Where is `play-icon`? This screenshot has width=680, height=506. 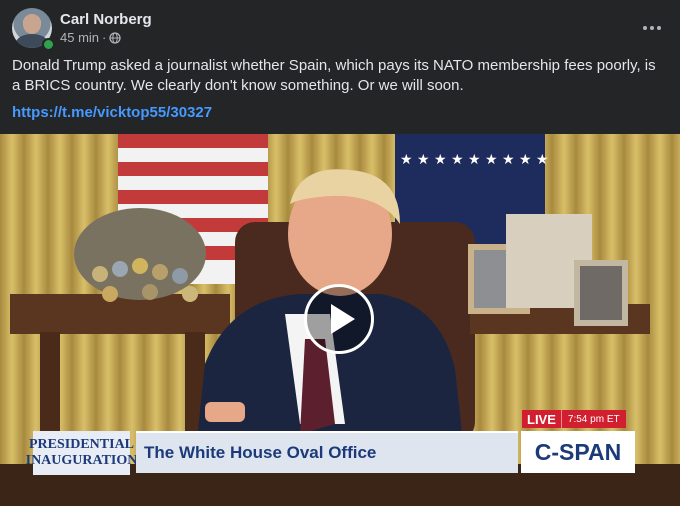 play-icon is located at coordinates (342, 319).